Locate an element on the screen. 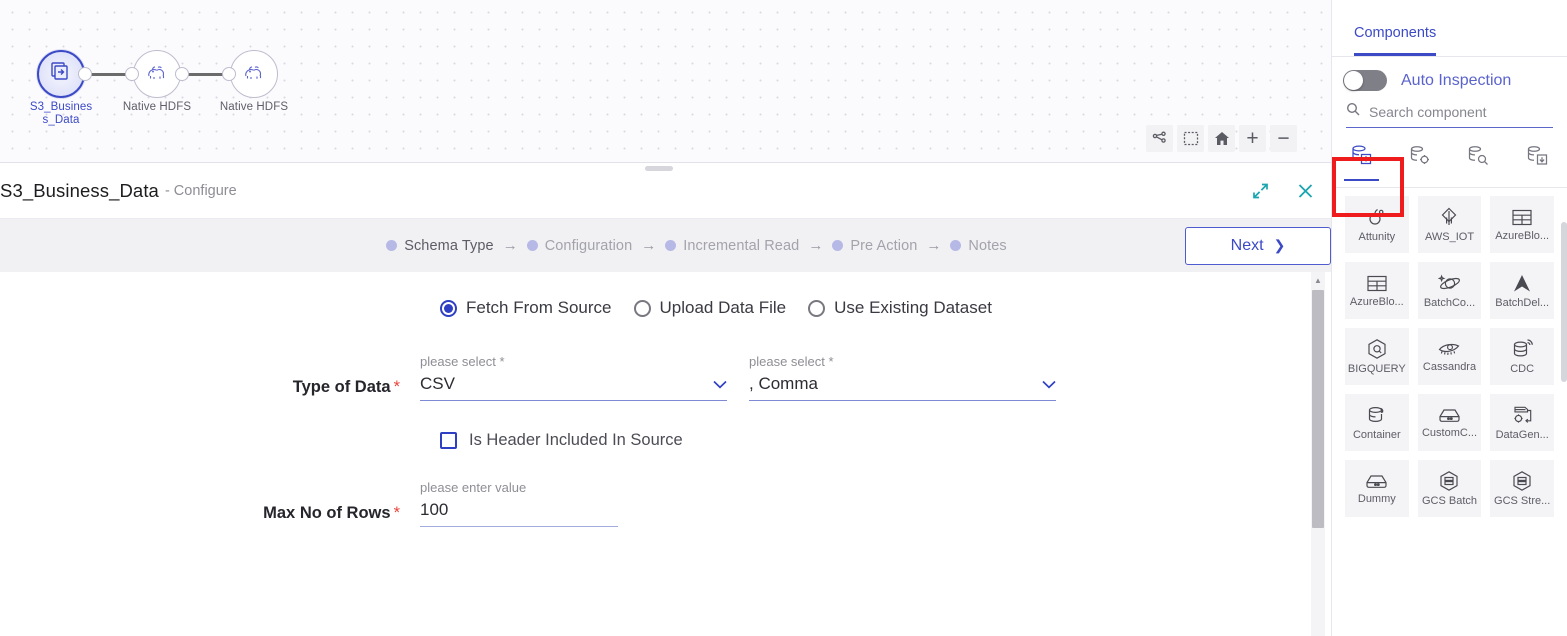 This screenshot has height=636, width=1567. radio-label: Upload Data File is located at coordinates (723, 307).